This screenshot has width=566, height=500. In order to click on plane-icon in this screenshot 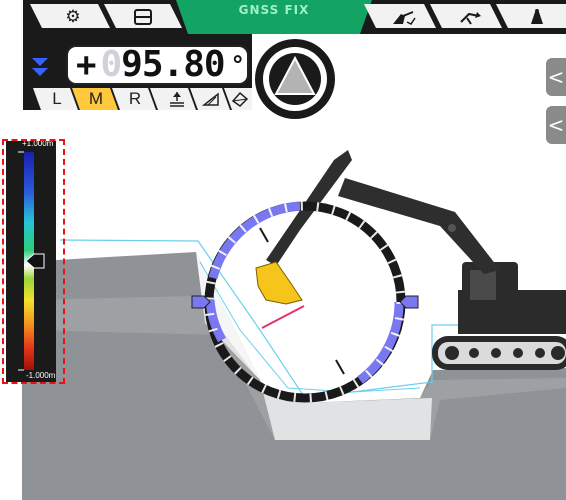, I will do `click(240, 99)`.